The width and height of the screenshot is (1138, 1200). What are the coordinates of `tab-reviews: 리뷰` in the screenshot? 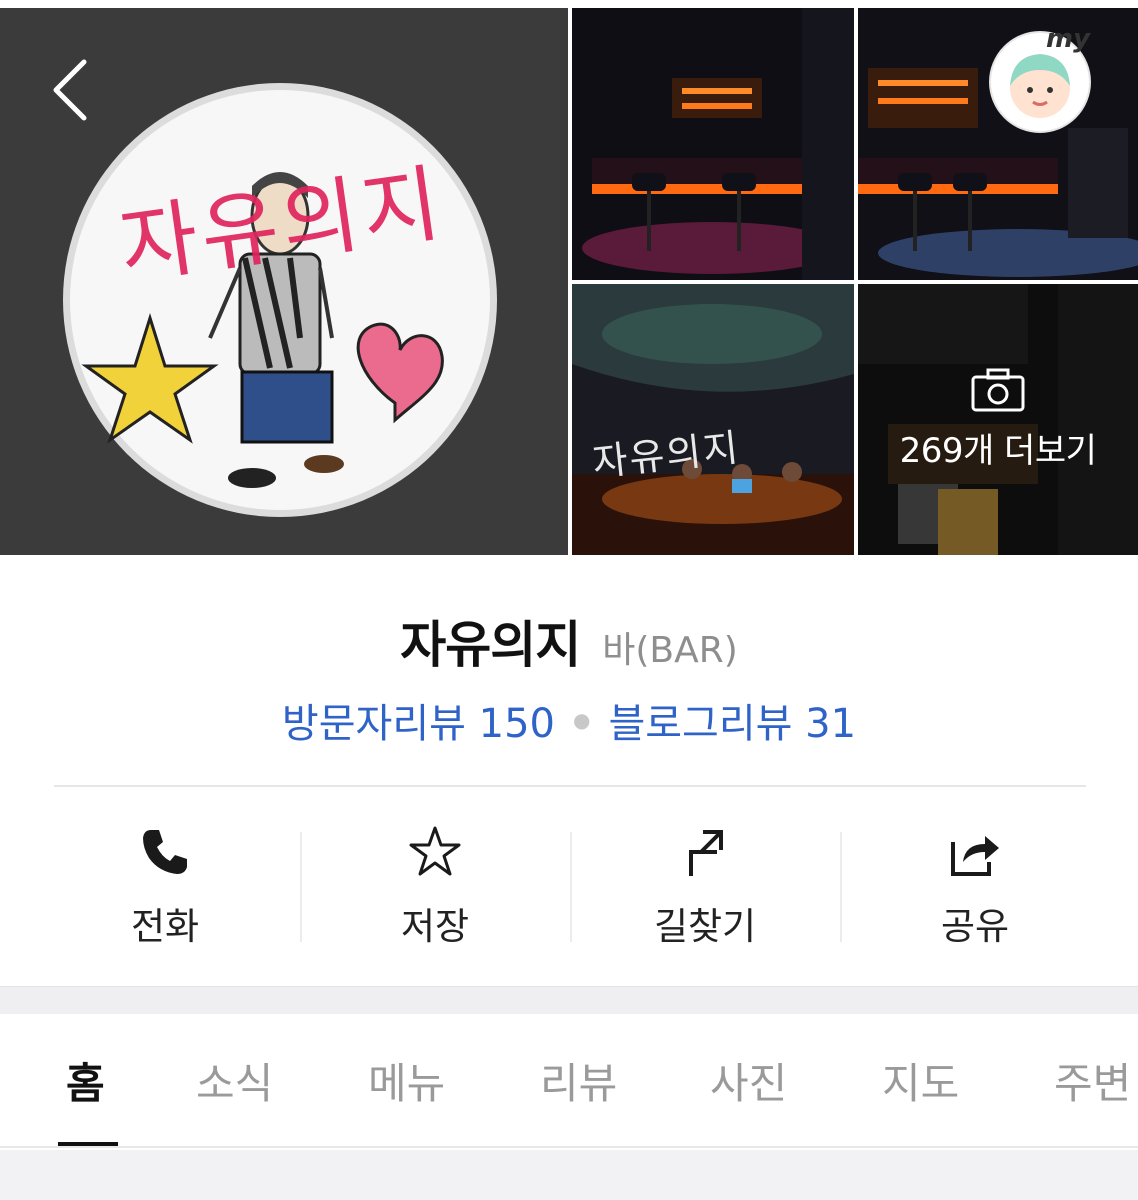 It's located at (578, 1080).